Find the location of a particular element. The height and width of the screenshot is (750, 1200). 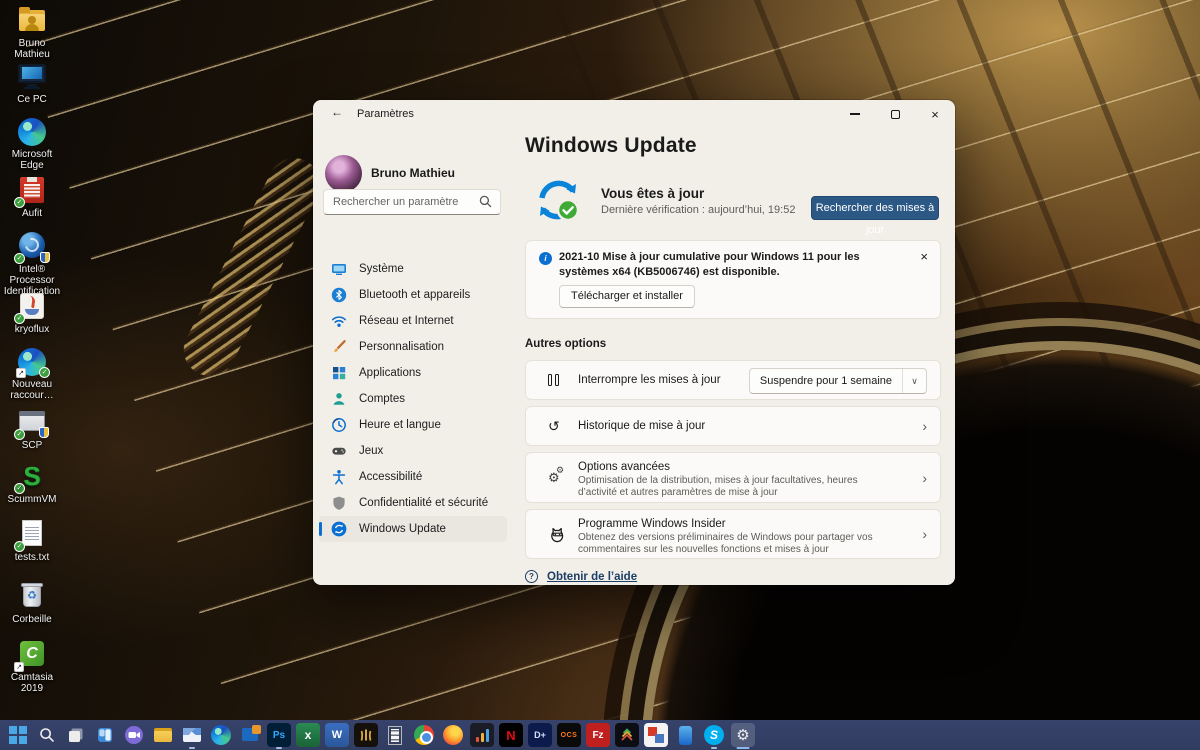

edge-icon is located at coordinates (32, 132).